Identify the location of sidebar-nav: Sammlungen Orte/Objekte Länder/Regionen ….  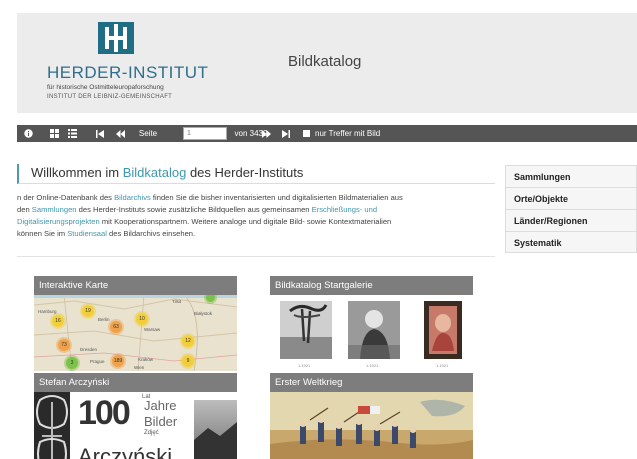
(571, 209).